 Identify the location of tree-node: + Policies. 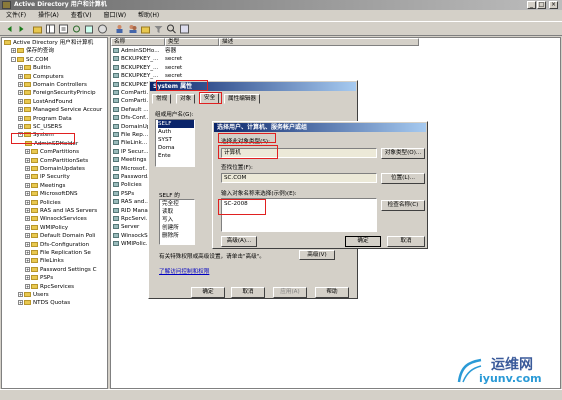
(43, 203).